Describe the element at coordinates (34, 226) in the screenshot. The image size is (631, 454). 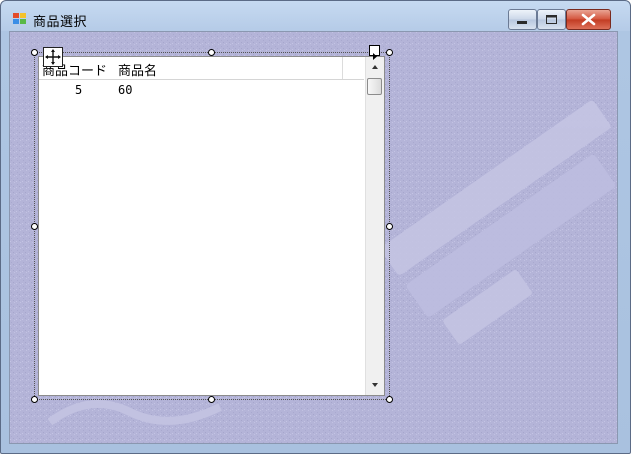
I see `resize-handle-left` at that location.